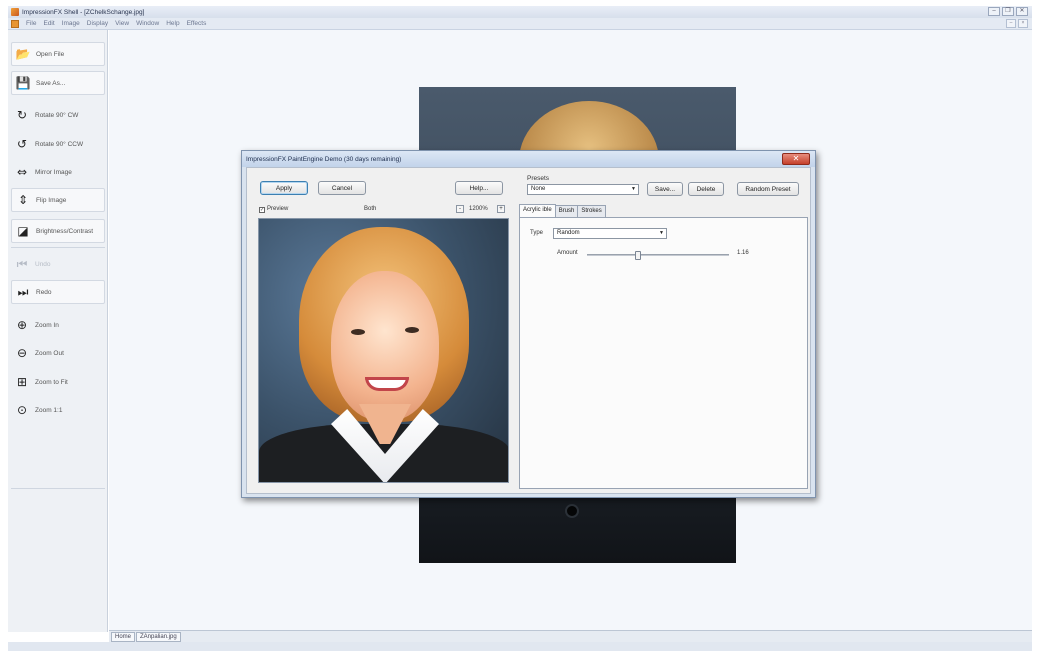 Image resolution: width=1038 pixels, height=651 pixels. What do you see at coordinates (1023, 23) in the screenshot?
I see `mdi-close-button: ×` at bounding box center [1023, 23].